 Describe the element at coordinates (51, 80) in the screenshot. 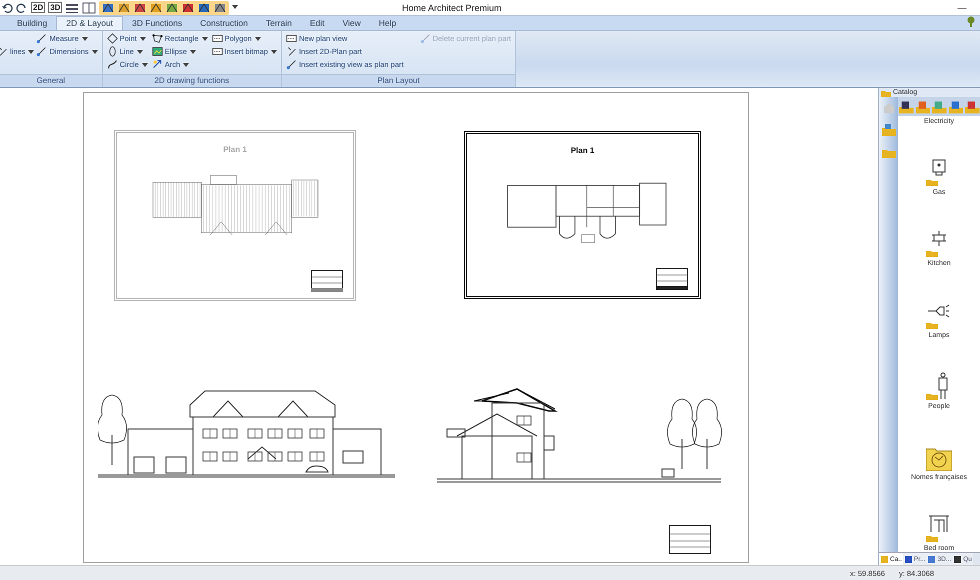

I see `group-title: General` at that location.